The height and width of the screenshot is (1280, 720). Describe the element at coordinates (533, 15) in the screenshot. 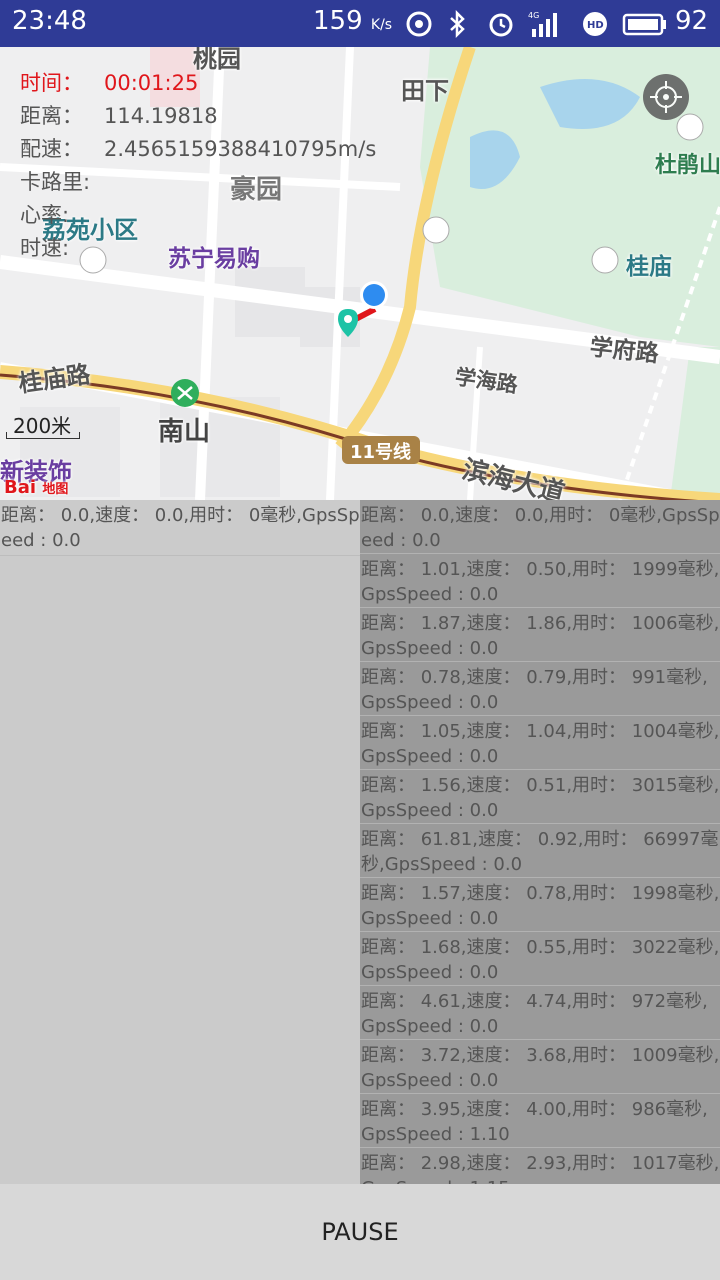

I see `svg-text: 4G` at that location.